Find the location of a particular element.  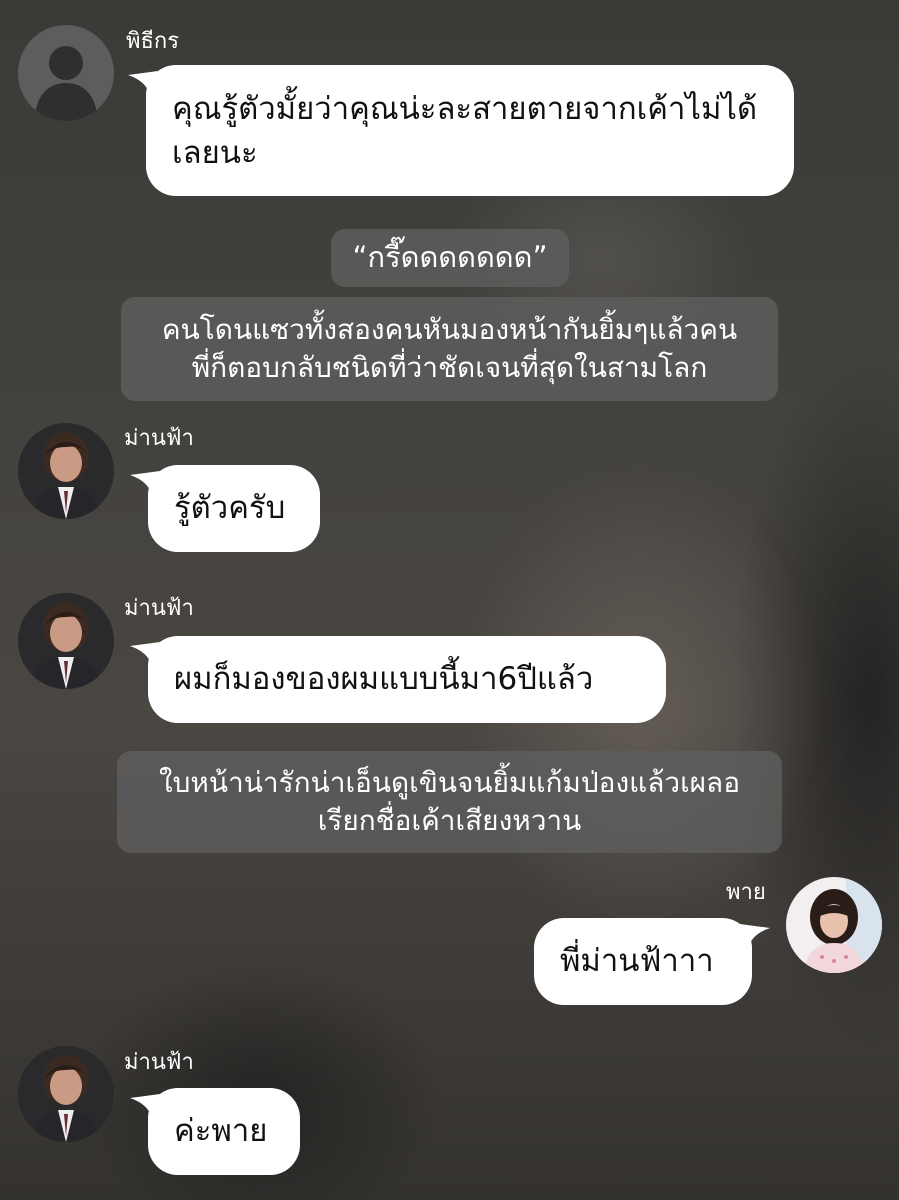

message-bubble: พี่ม่านฟ้าาา is located at coordinates (652, 961).